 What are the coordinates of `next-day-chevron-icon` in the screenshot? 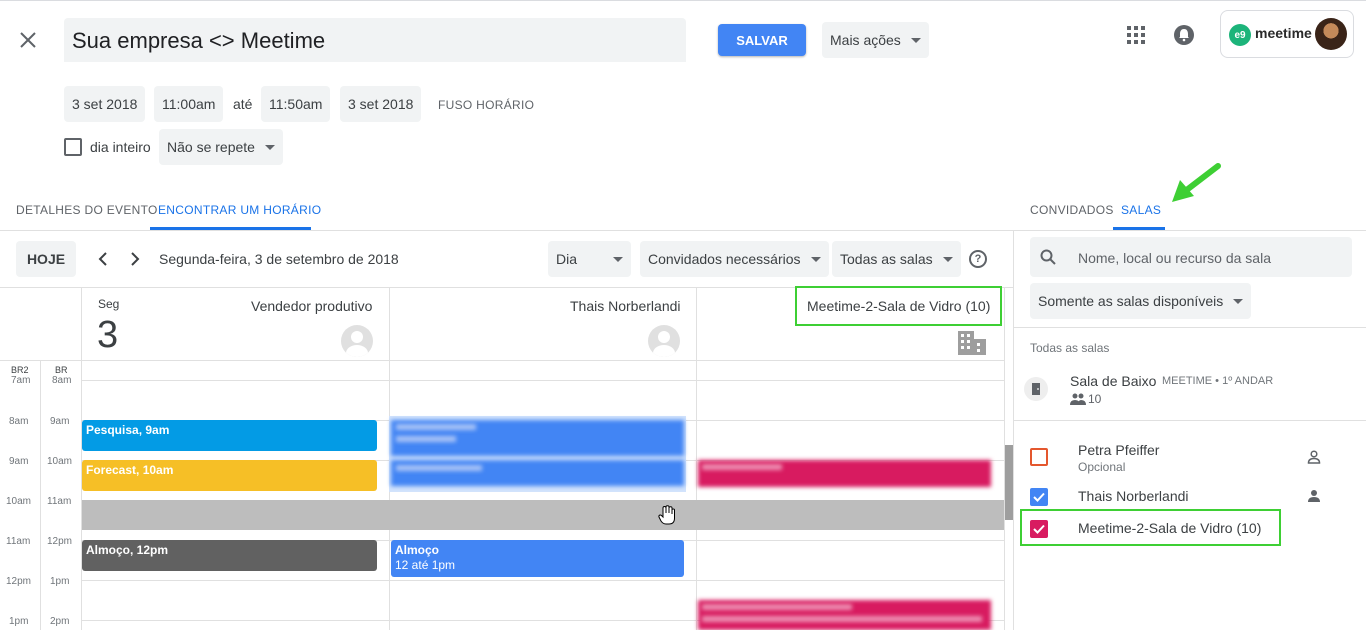 It's located at (135, 259).